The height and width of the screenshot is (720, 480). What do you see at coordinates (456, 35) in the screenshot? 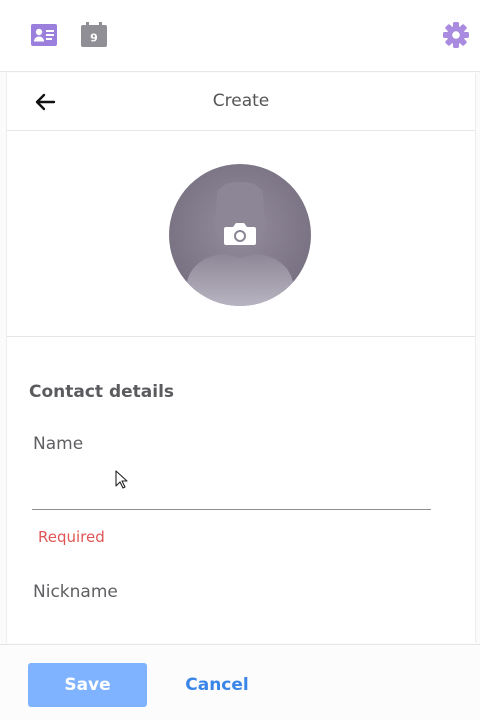
I see `gear-icon` at bounding box center [456, 35].